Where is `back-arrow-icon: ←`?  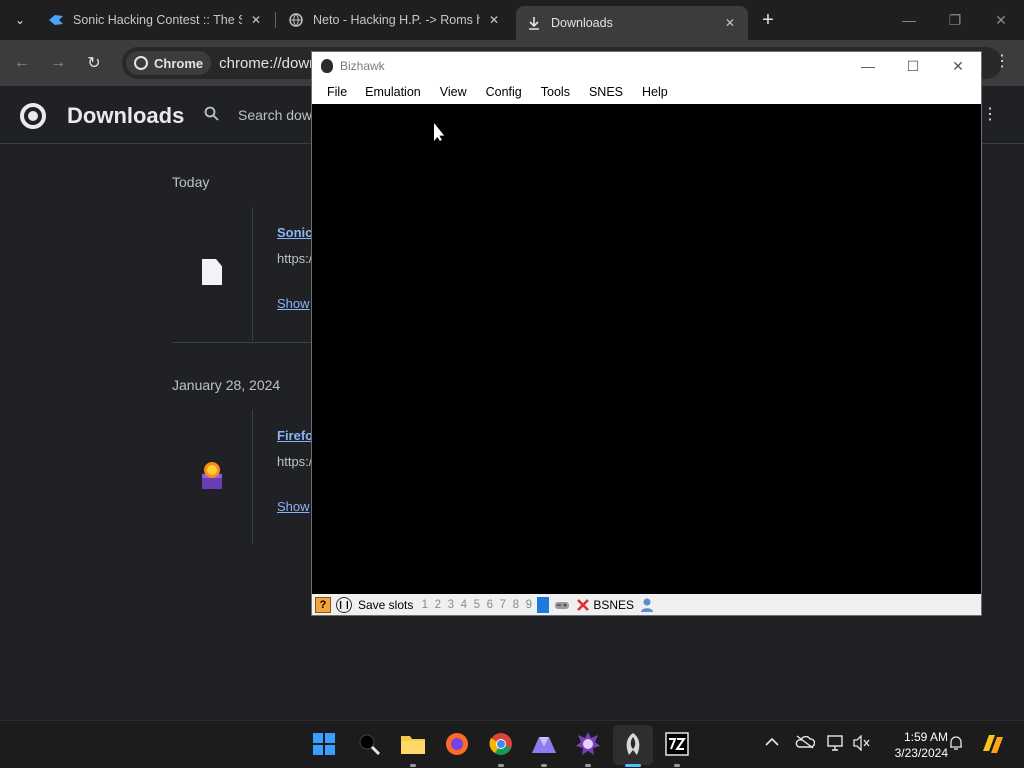 back-arrow-icon: ← is located at coordinates (22, 63).